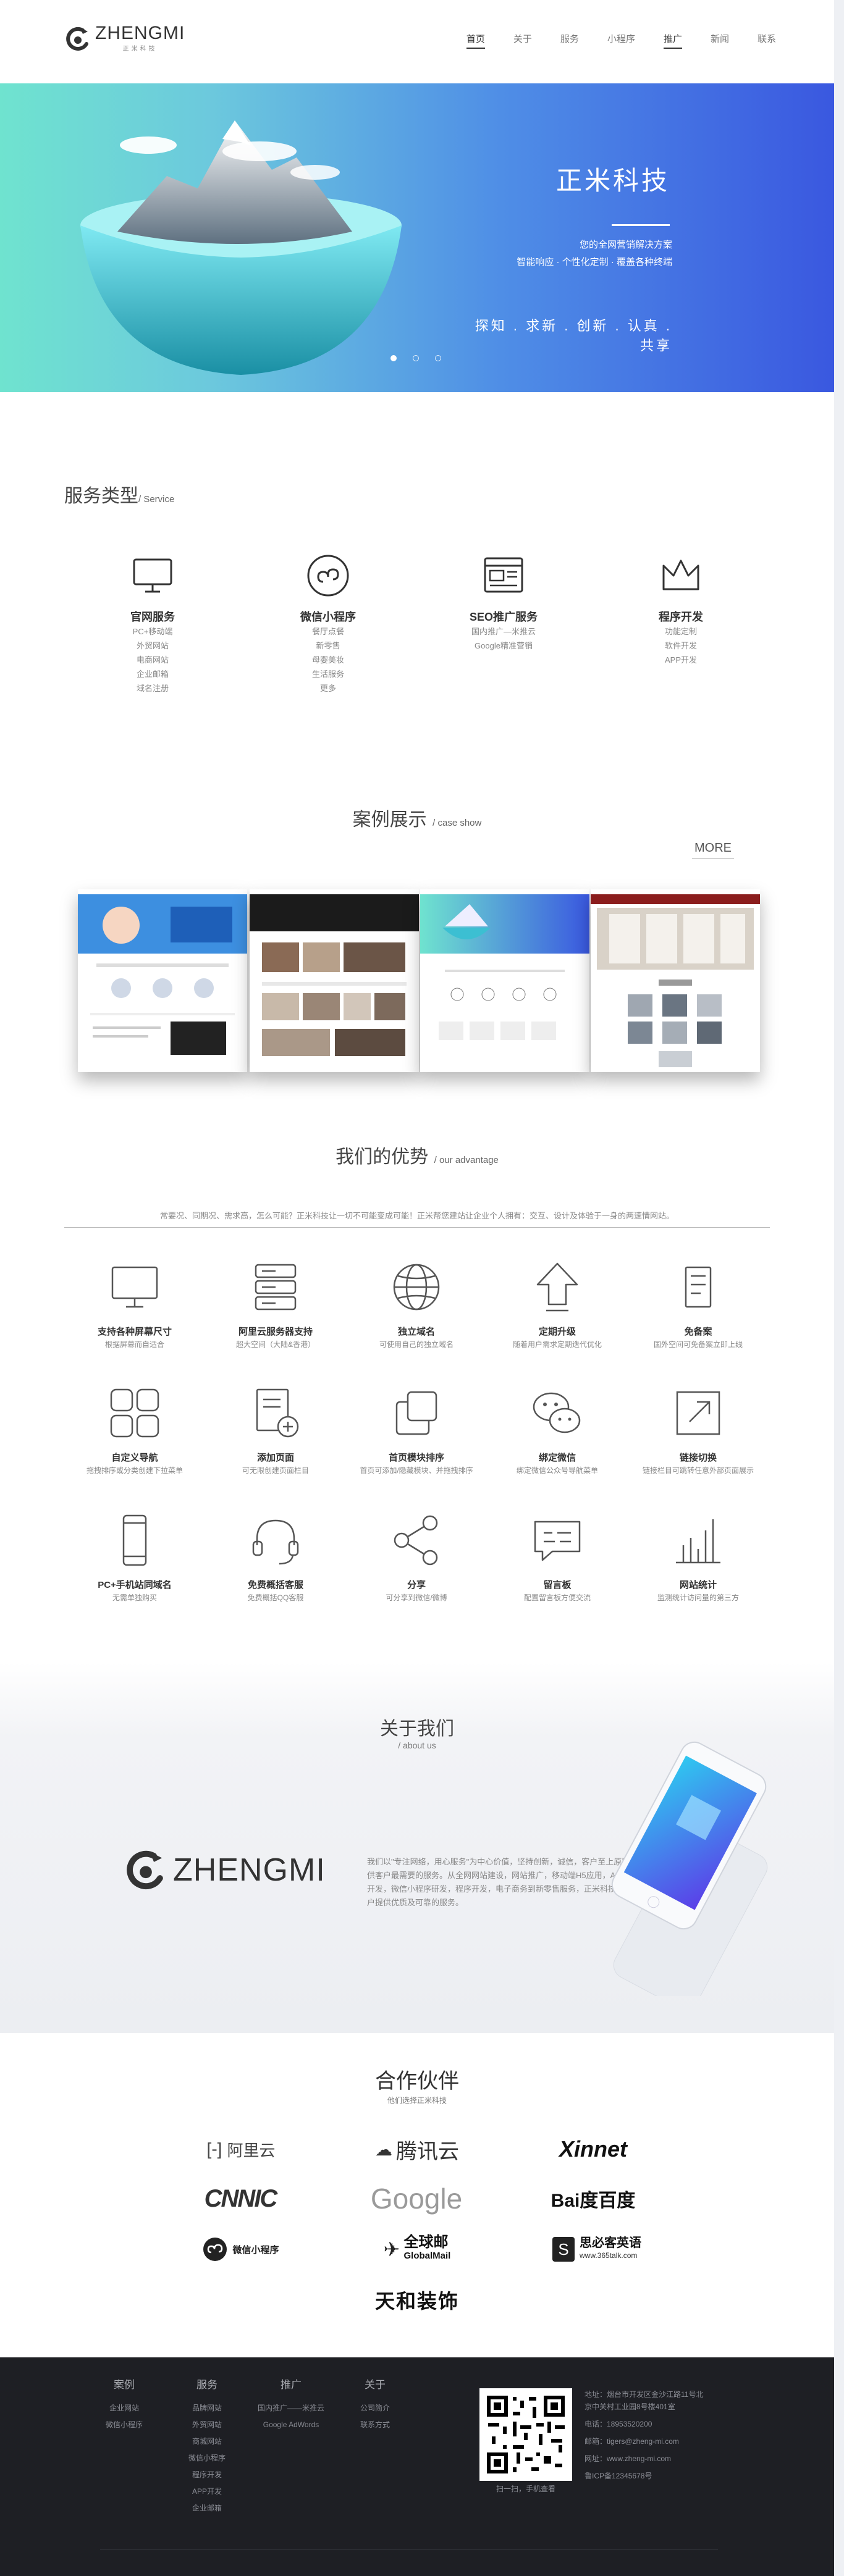 The image size is (844, 2576). What do you see at coordinates (241, 247) in the screenshot?
I see `floating-island-image` at bounding box center [241, 247].